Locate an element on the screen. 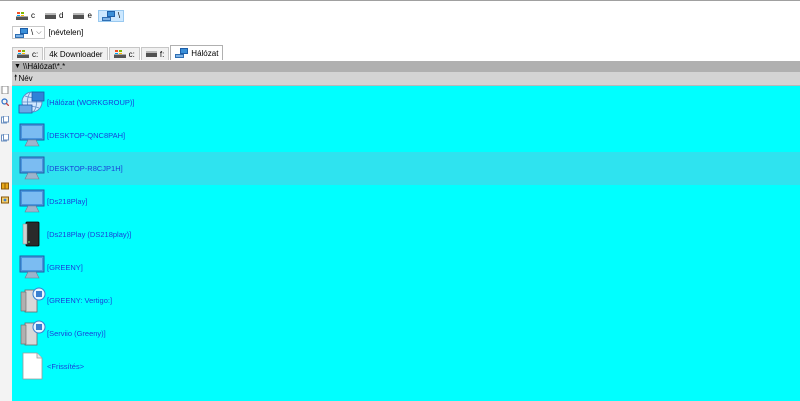  tab-label: Hálózat is located at coordinates (205, 53).